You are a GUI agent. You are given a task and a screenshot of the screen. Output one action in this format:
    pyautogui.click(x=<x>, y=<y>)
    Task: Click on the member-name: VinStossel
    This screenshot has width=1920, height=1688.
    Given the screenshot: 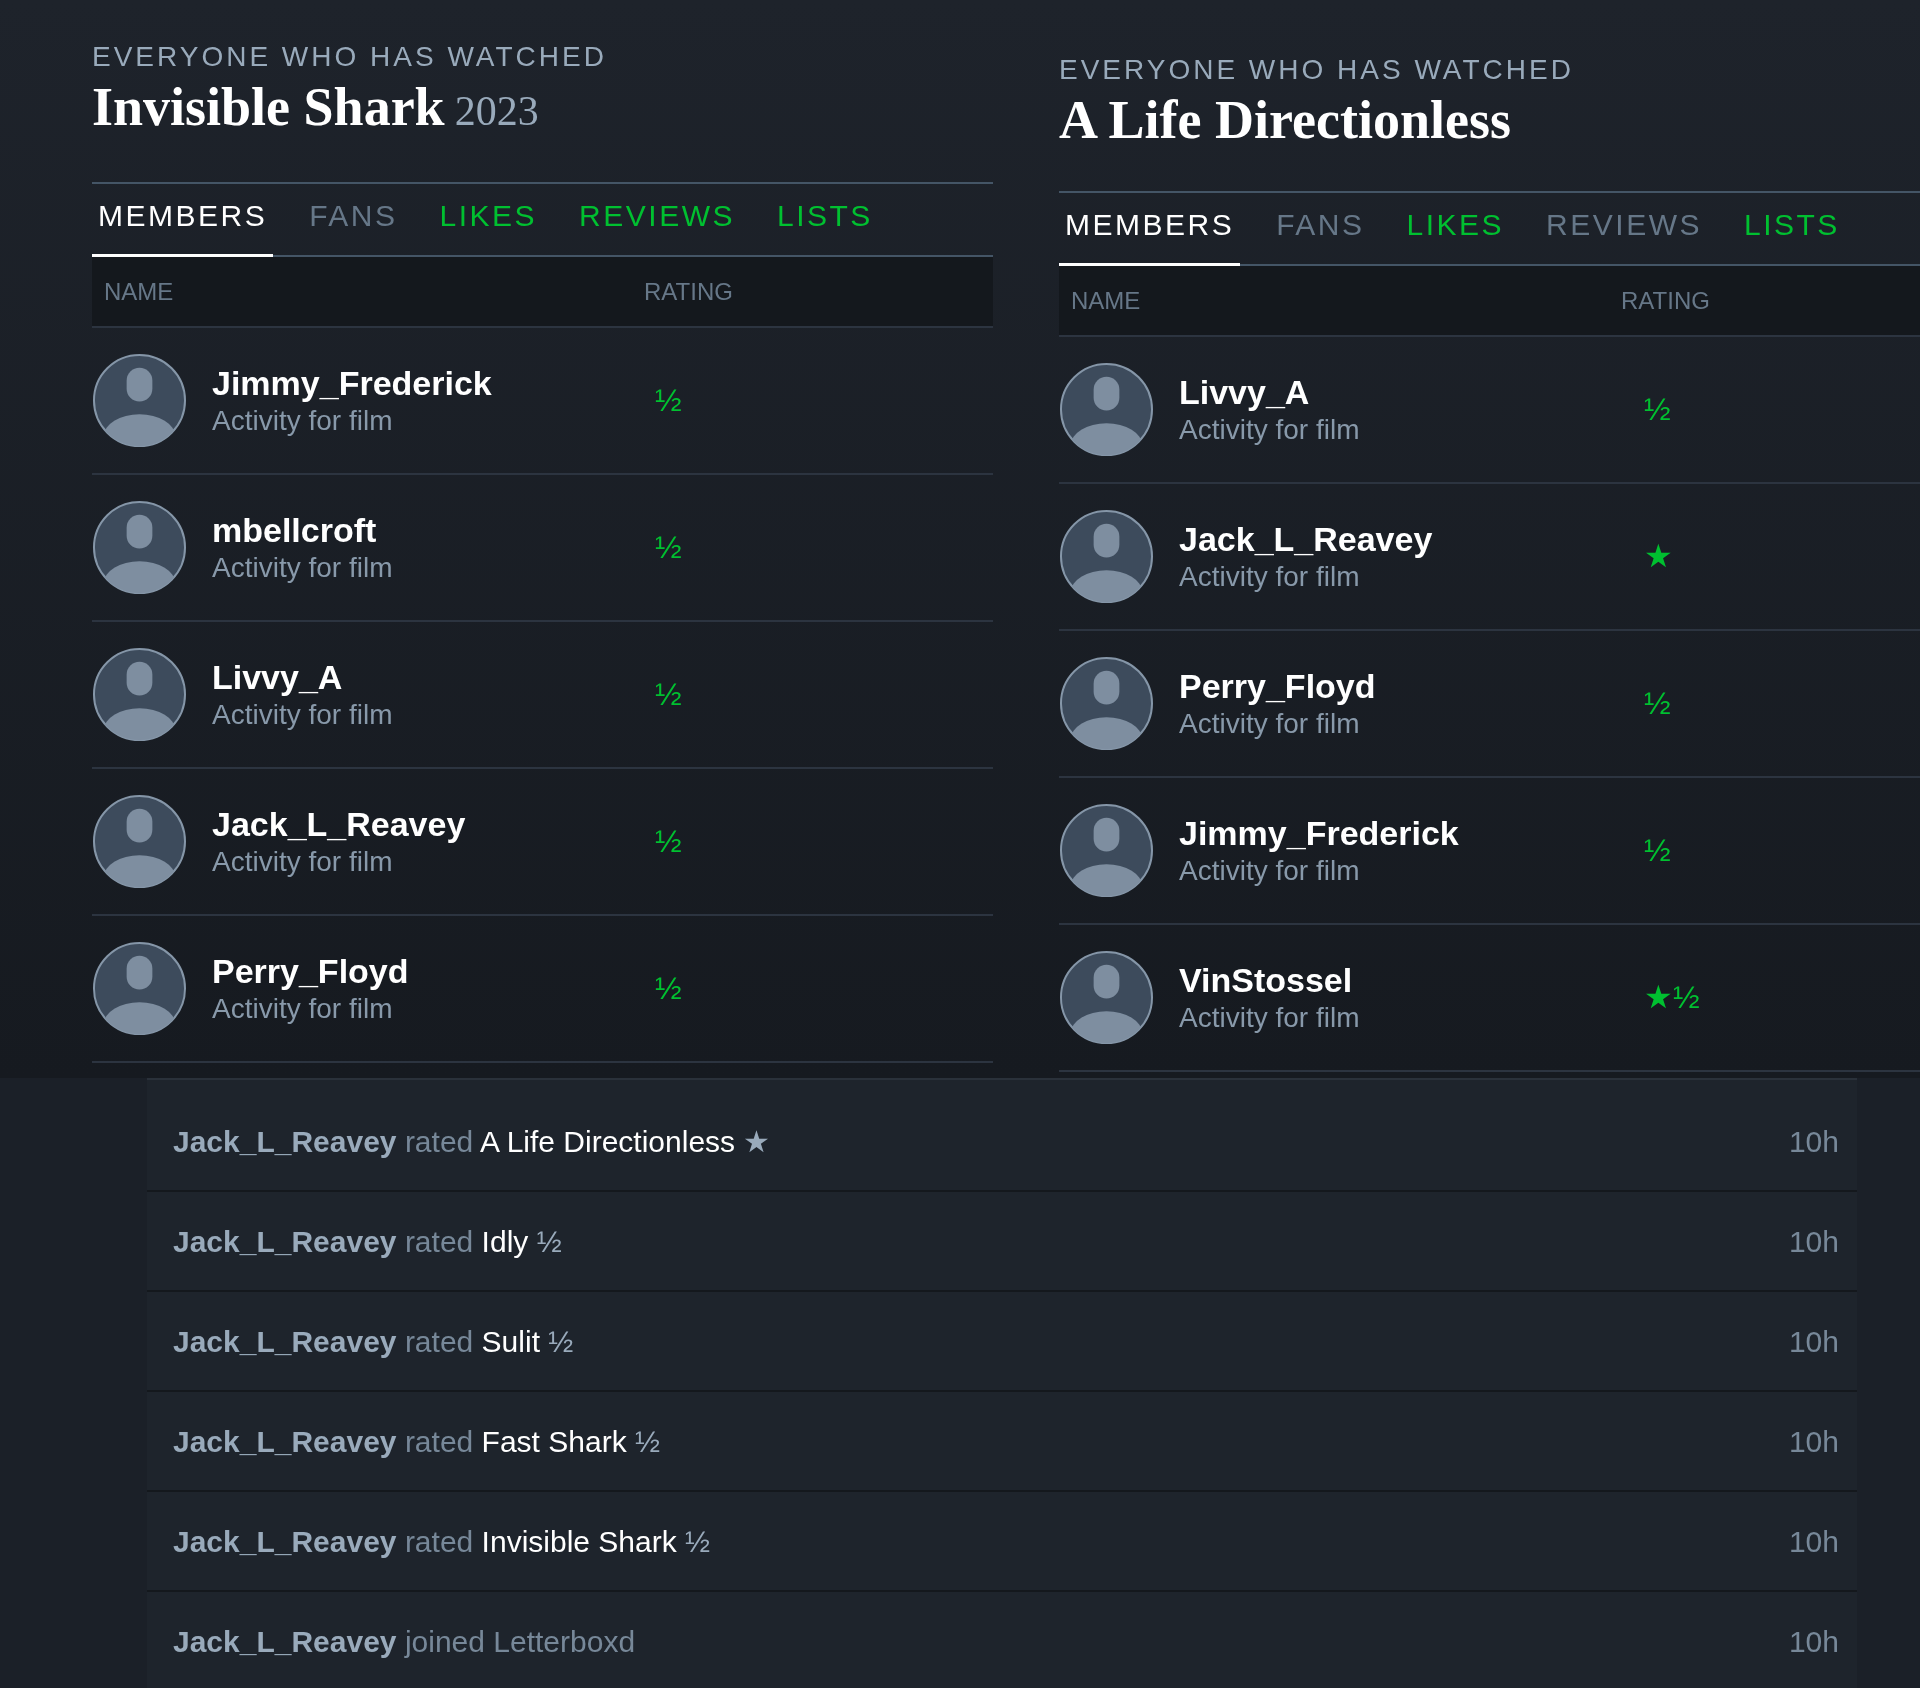 What is the action you would take?
    pyautogui.click(x=1411, y=979)
    